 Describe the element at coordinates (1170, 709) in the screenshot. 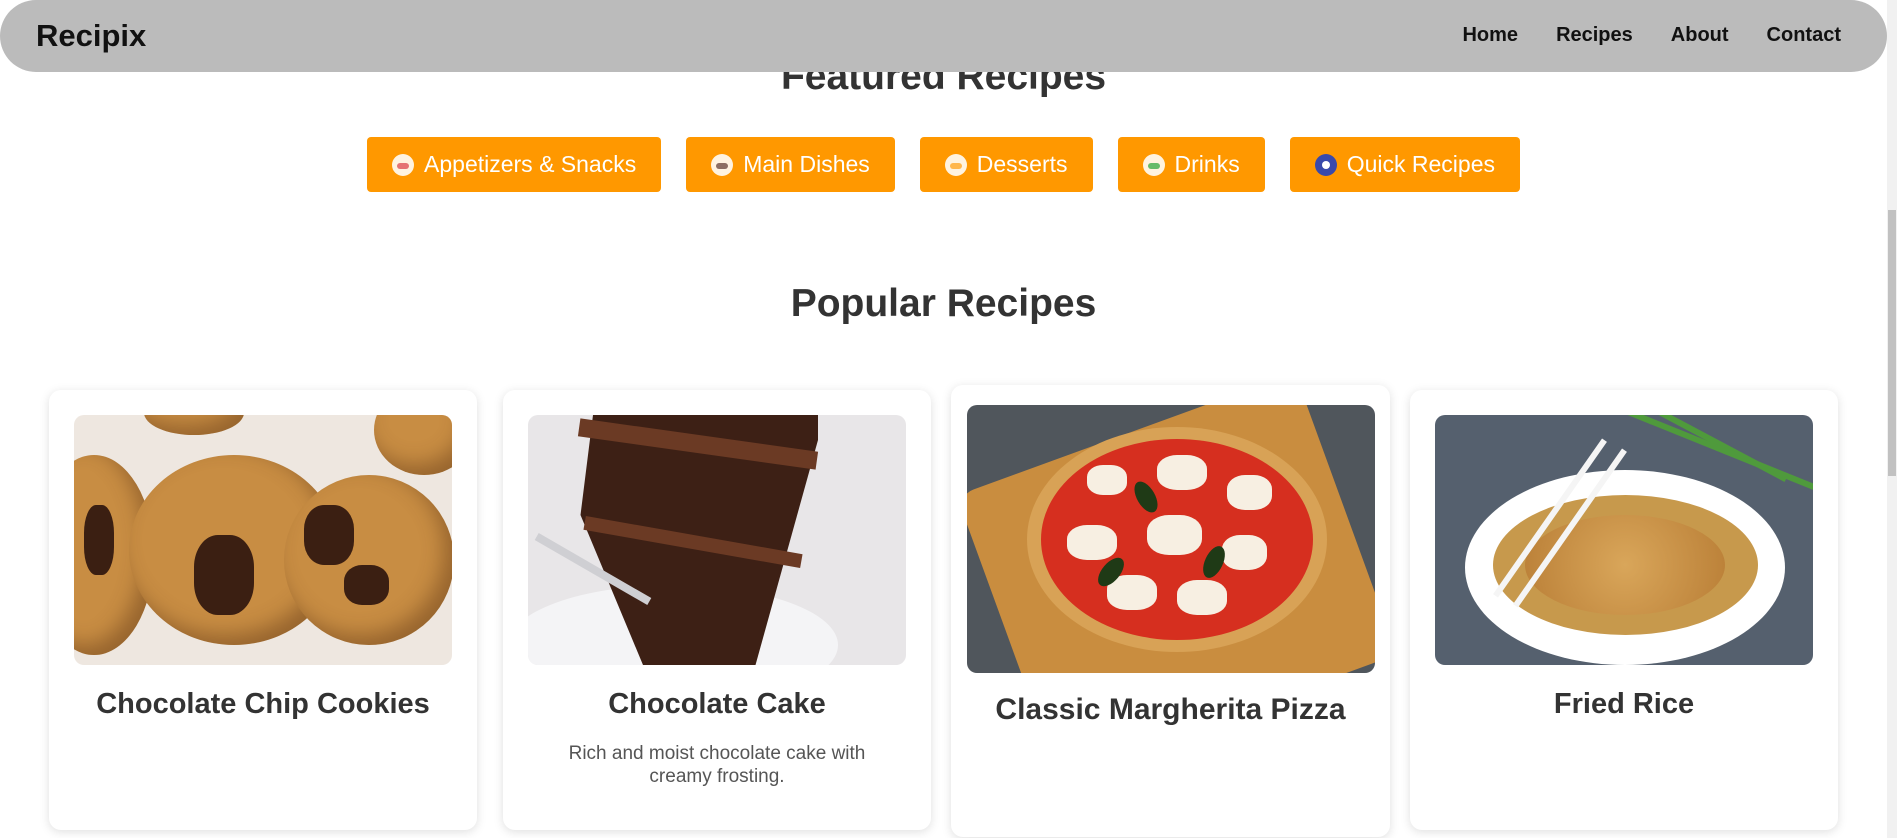

I see `recipe-title: Classic Margherita Pizza` at that location.